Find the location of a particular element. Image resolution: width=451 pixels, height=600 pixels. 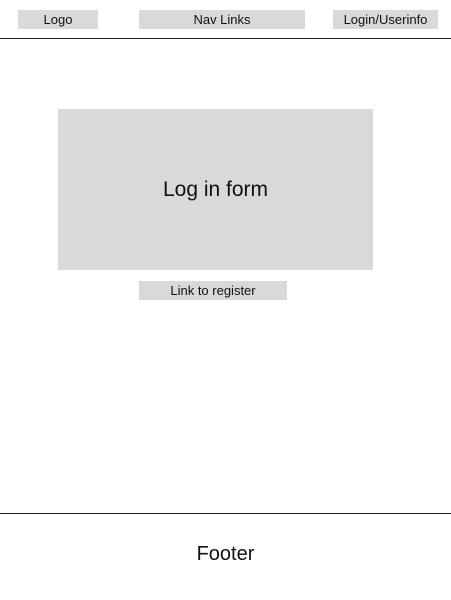

footer-divider is located at coordinates (225, 513).